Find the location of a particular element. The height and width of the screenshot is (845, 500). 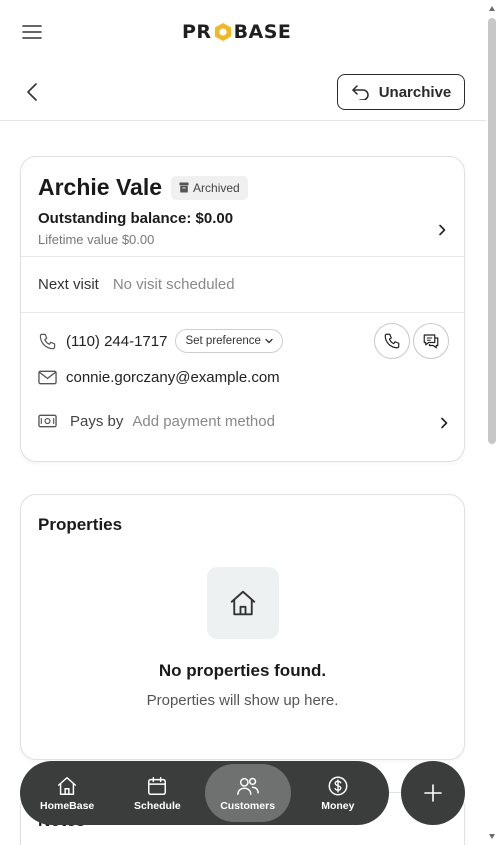

add-button is located at coordinates (433, 793).